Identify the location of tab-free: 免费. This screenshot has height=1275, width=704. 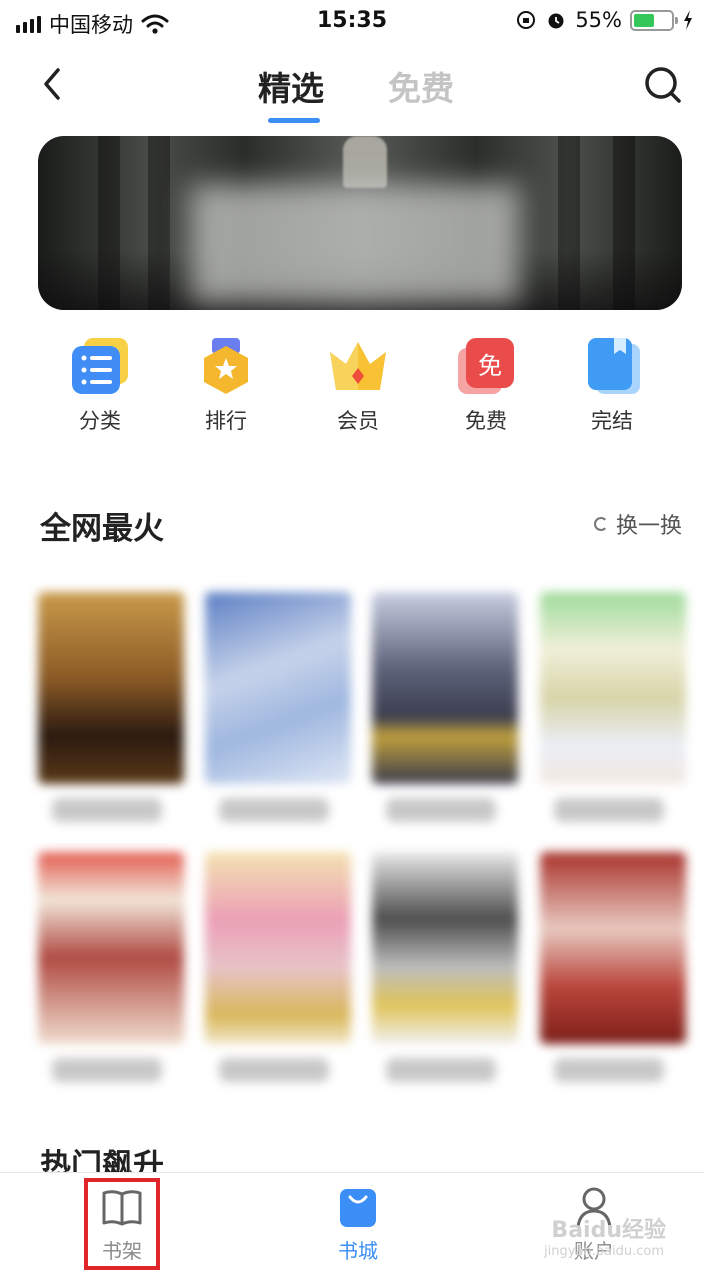
(421, 86).